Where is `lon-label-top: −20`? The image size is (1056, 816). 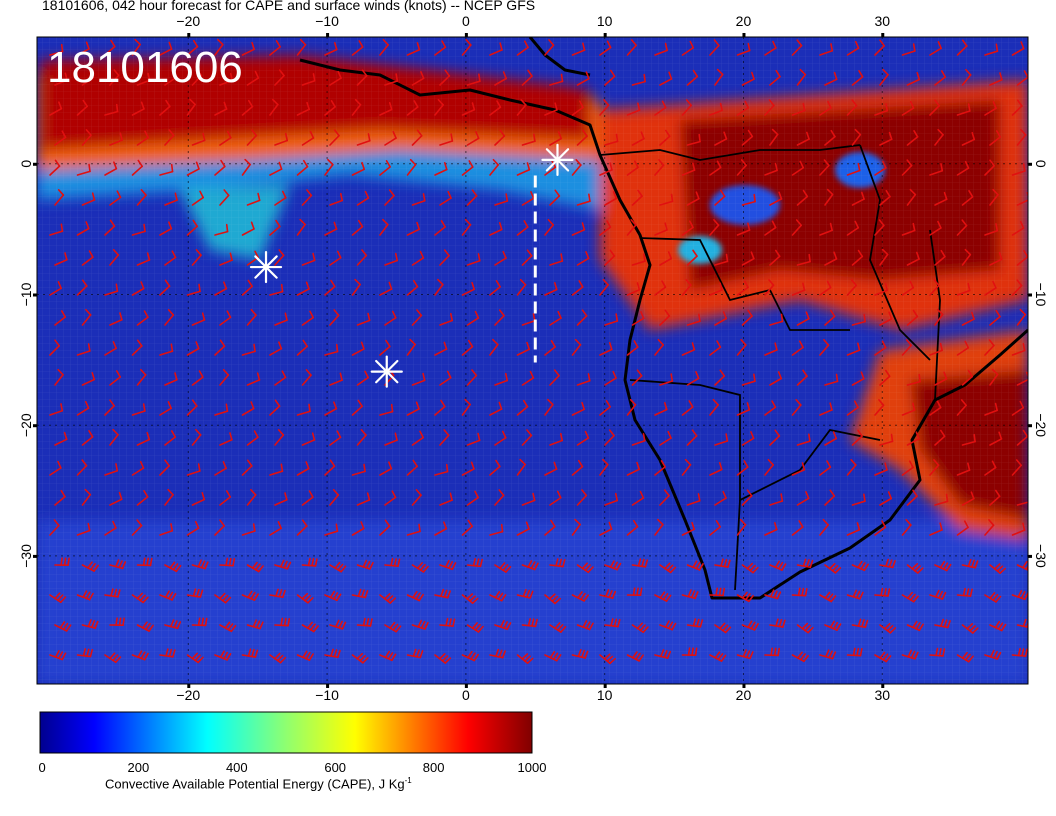
lon-label-top: −20 is located at coordinates (188, 21).